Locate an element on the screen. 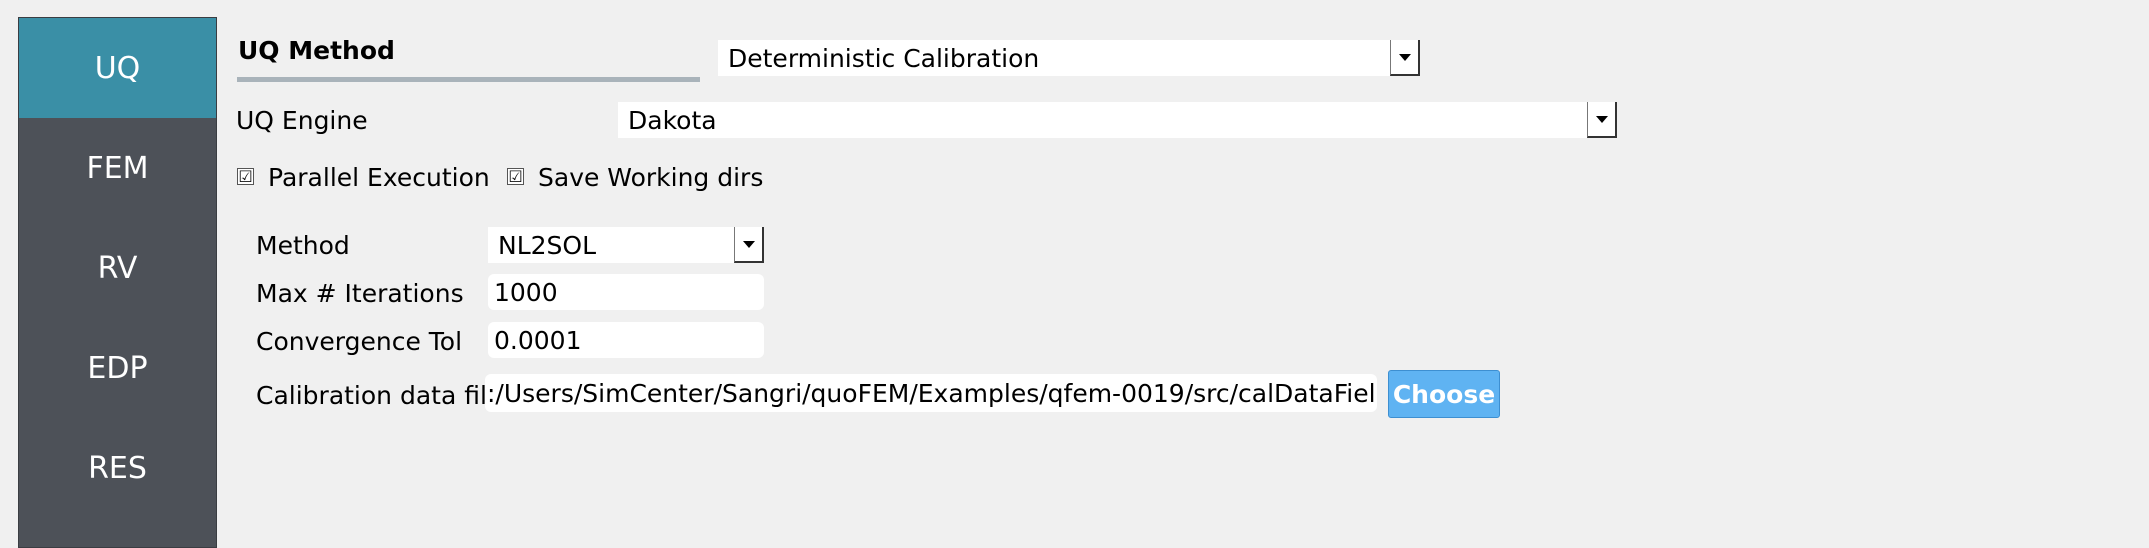  sidebar-item-label: RV is located at coordinates (117, 268).